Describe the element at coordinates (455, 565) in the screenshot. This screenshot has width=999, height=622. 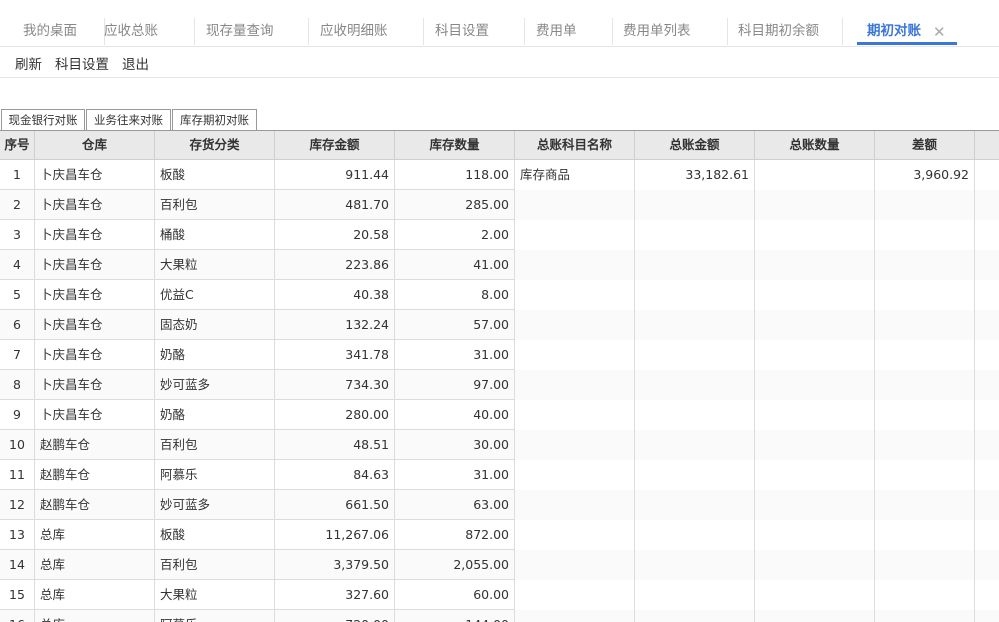
I see `table-cell: 2,055.00` at that location.